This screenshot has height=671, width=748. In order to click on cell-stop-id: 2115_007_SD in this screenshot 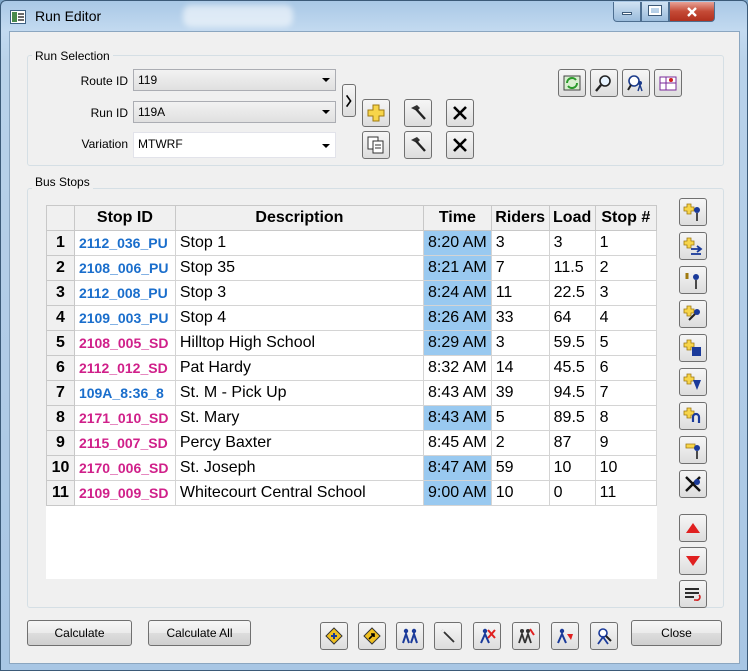, I will do `click(124, 443)`.